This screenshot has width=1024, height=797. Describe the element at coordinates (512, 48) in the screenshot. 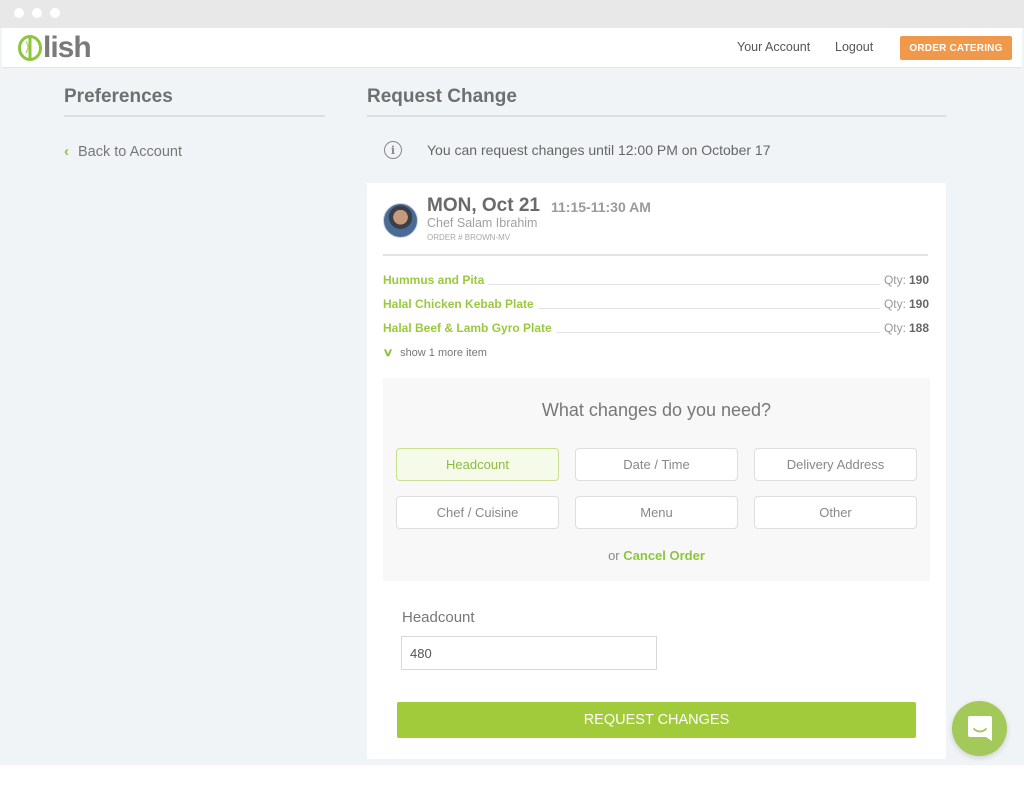

I see `top-navbar: lish Your Account Logout ORDER CATERING` at that location.